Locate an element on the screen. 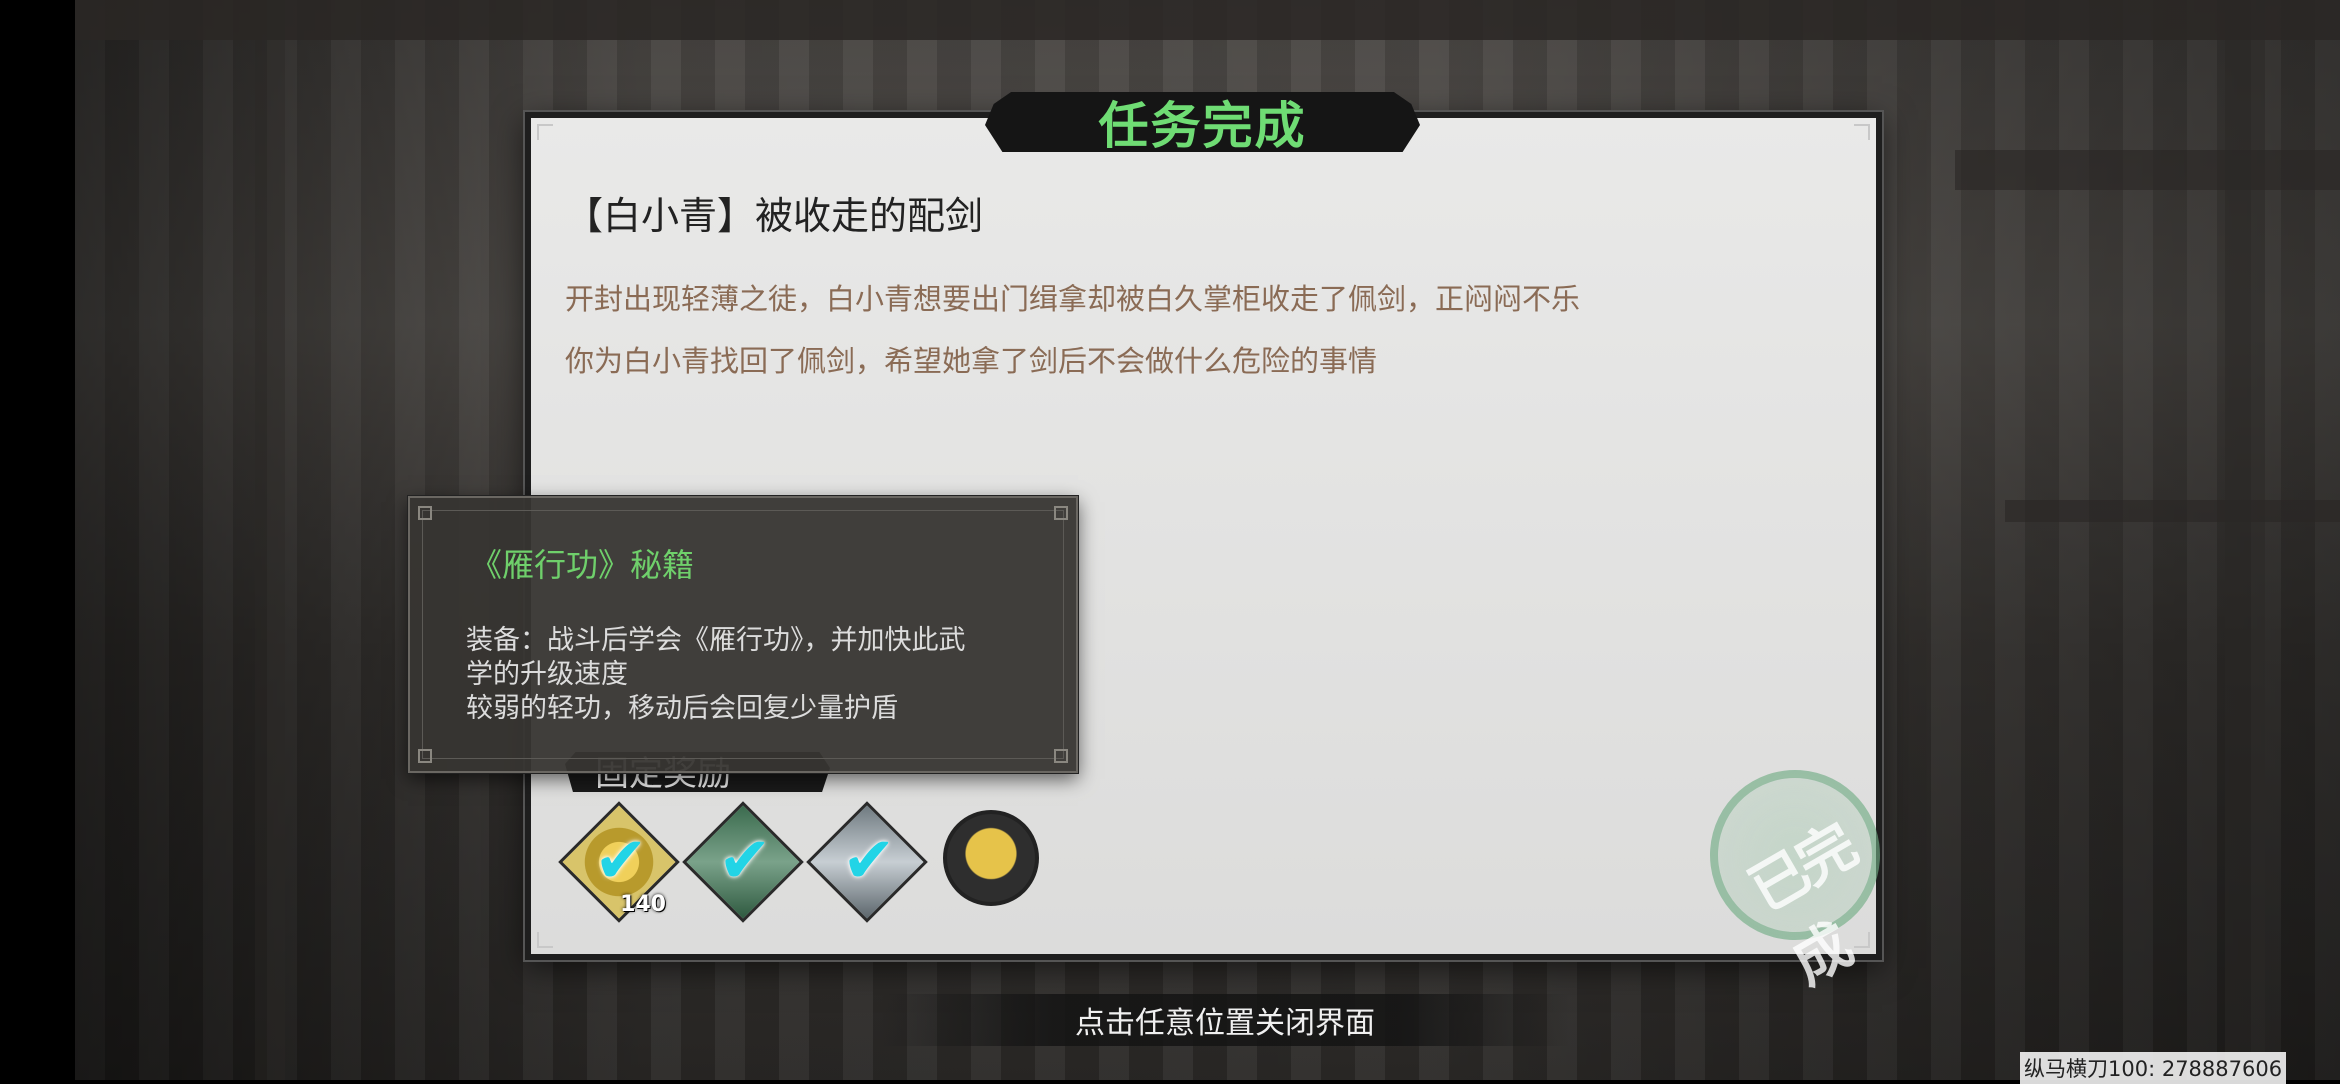  tooltip-line-3: 较弱的轻功，移动后会回复少量护盾 is located at coordinates (682, 708).